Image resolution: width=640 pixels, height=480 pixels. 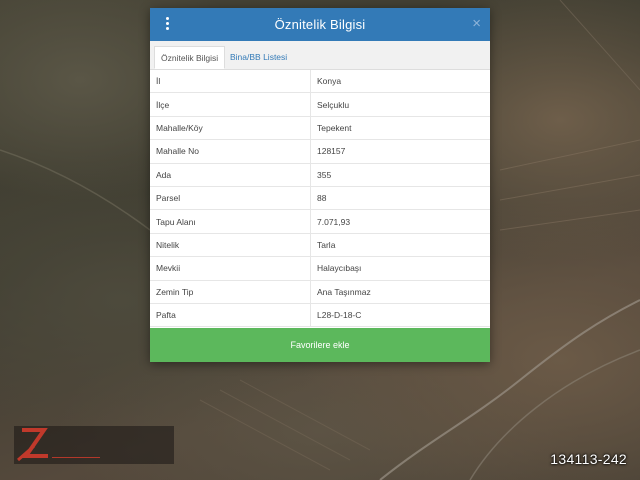 What do you see at coordinates (400, 245) in the screenshot?
I see `attribute-value: Tarla` at bounding box center [400, 245].